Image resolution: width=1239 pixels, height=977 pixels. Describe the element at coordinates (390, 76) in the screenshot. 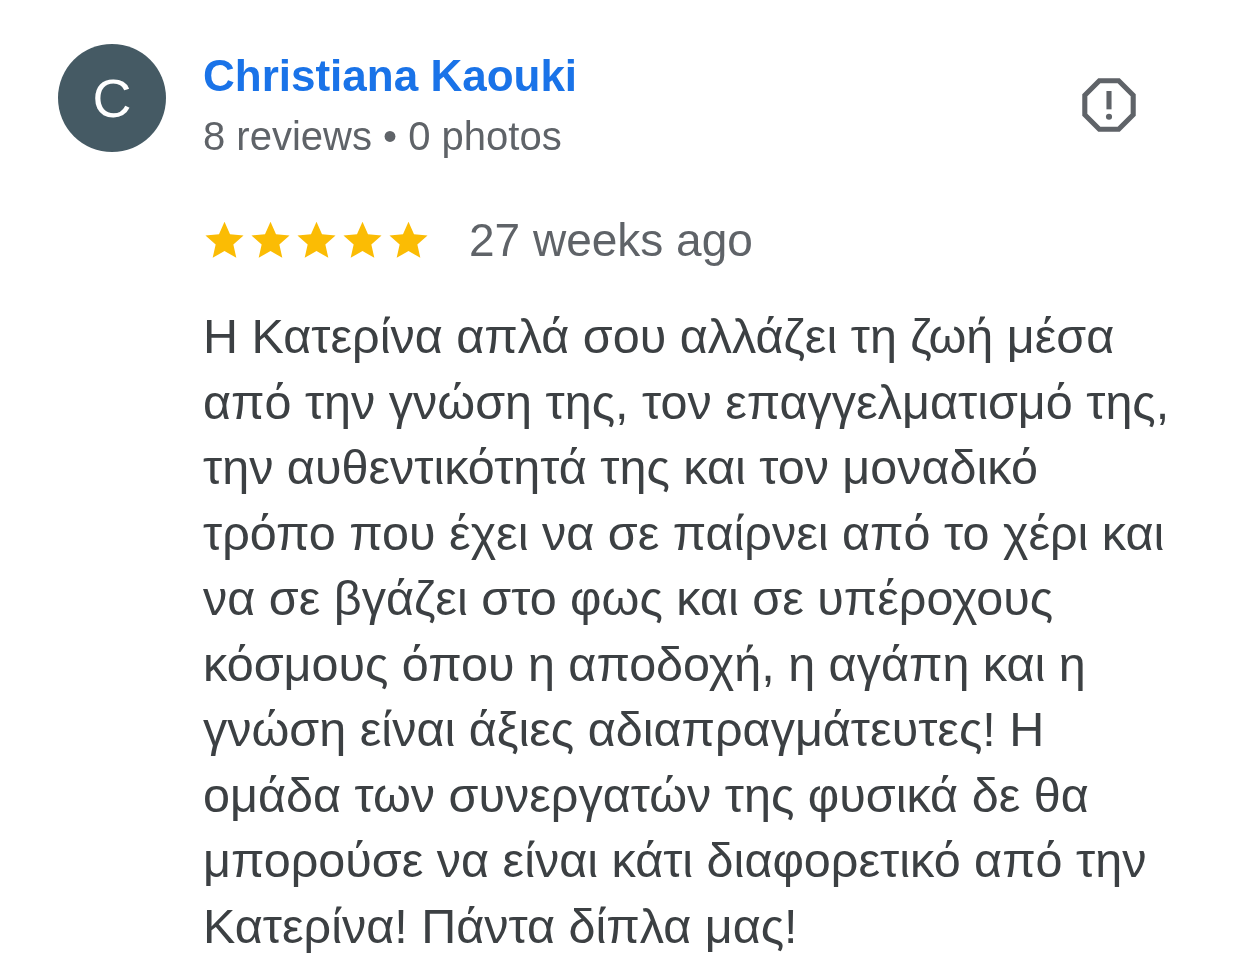

I see `reviewer-name-link: Christiana Kaouki` at that location.